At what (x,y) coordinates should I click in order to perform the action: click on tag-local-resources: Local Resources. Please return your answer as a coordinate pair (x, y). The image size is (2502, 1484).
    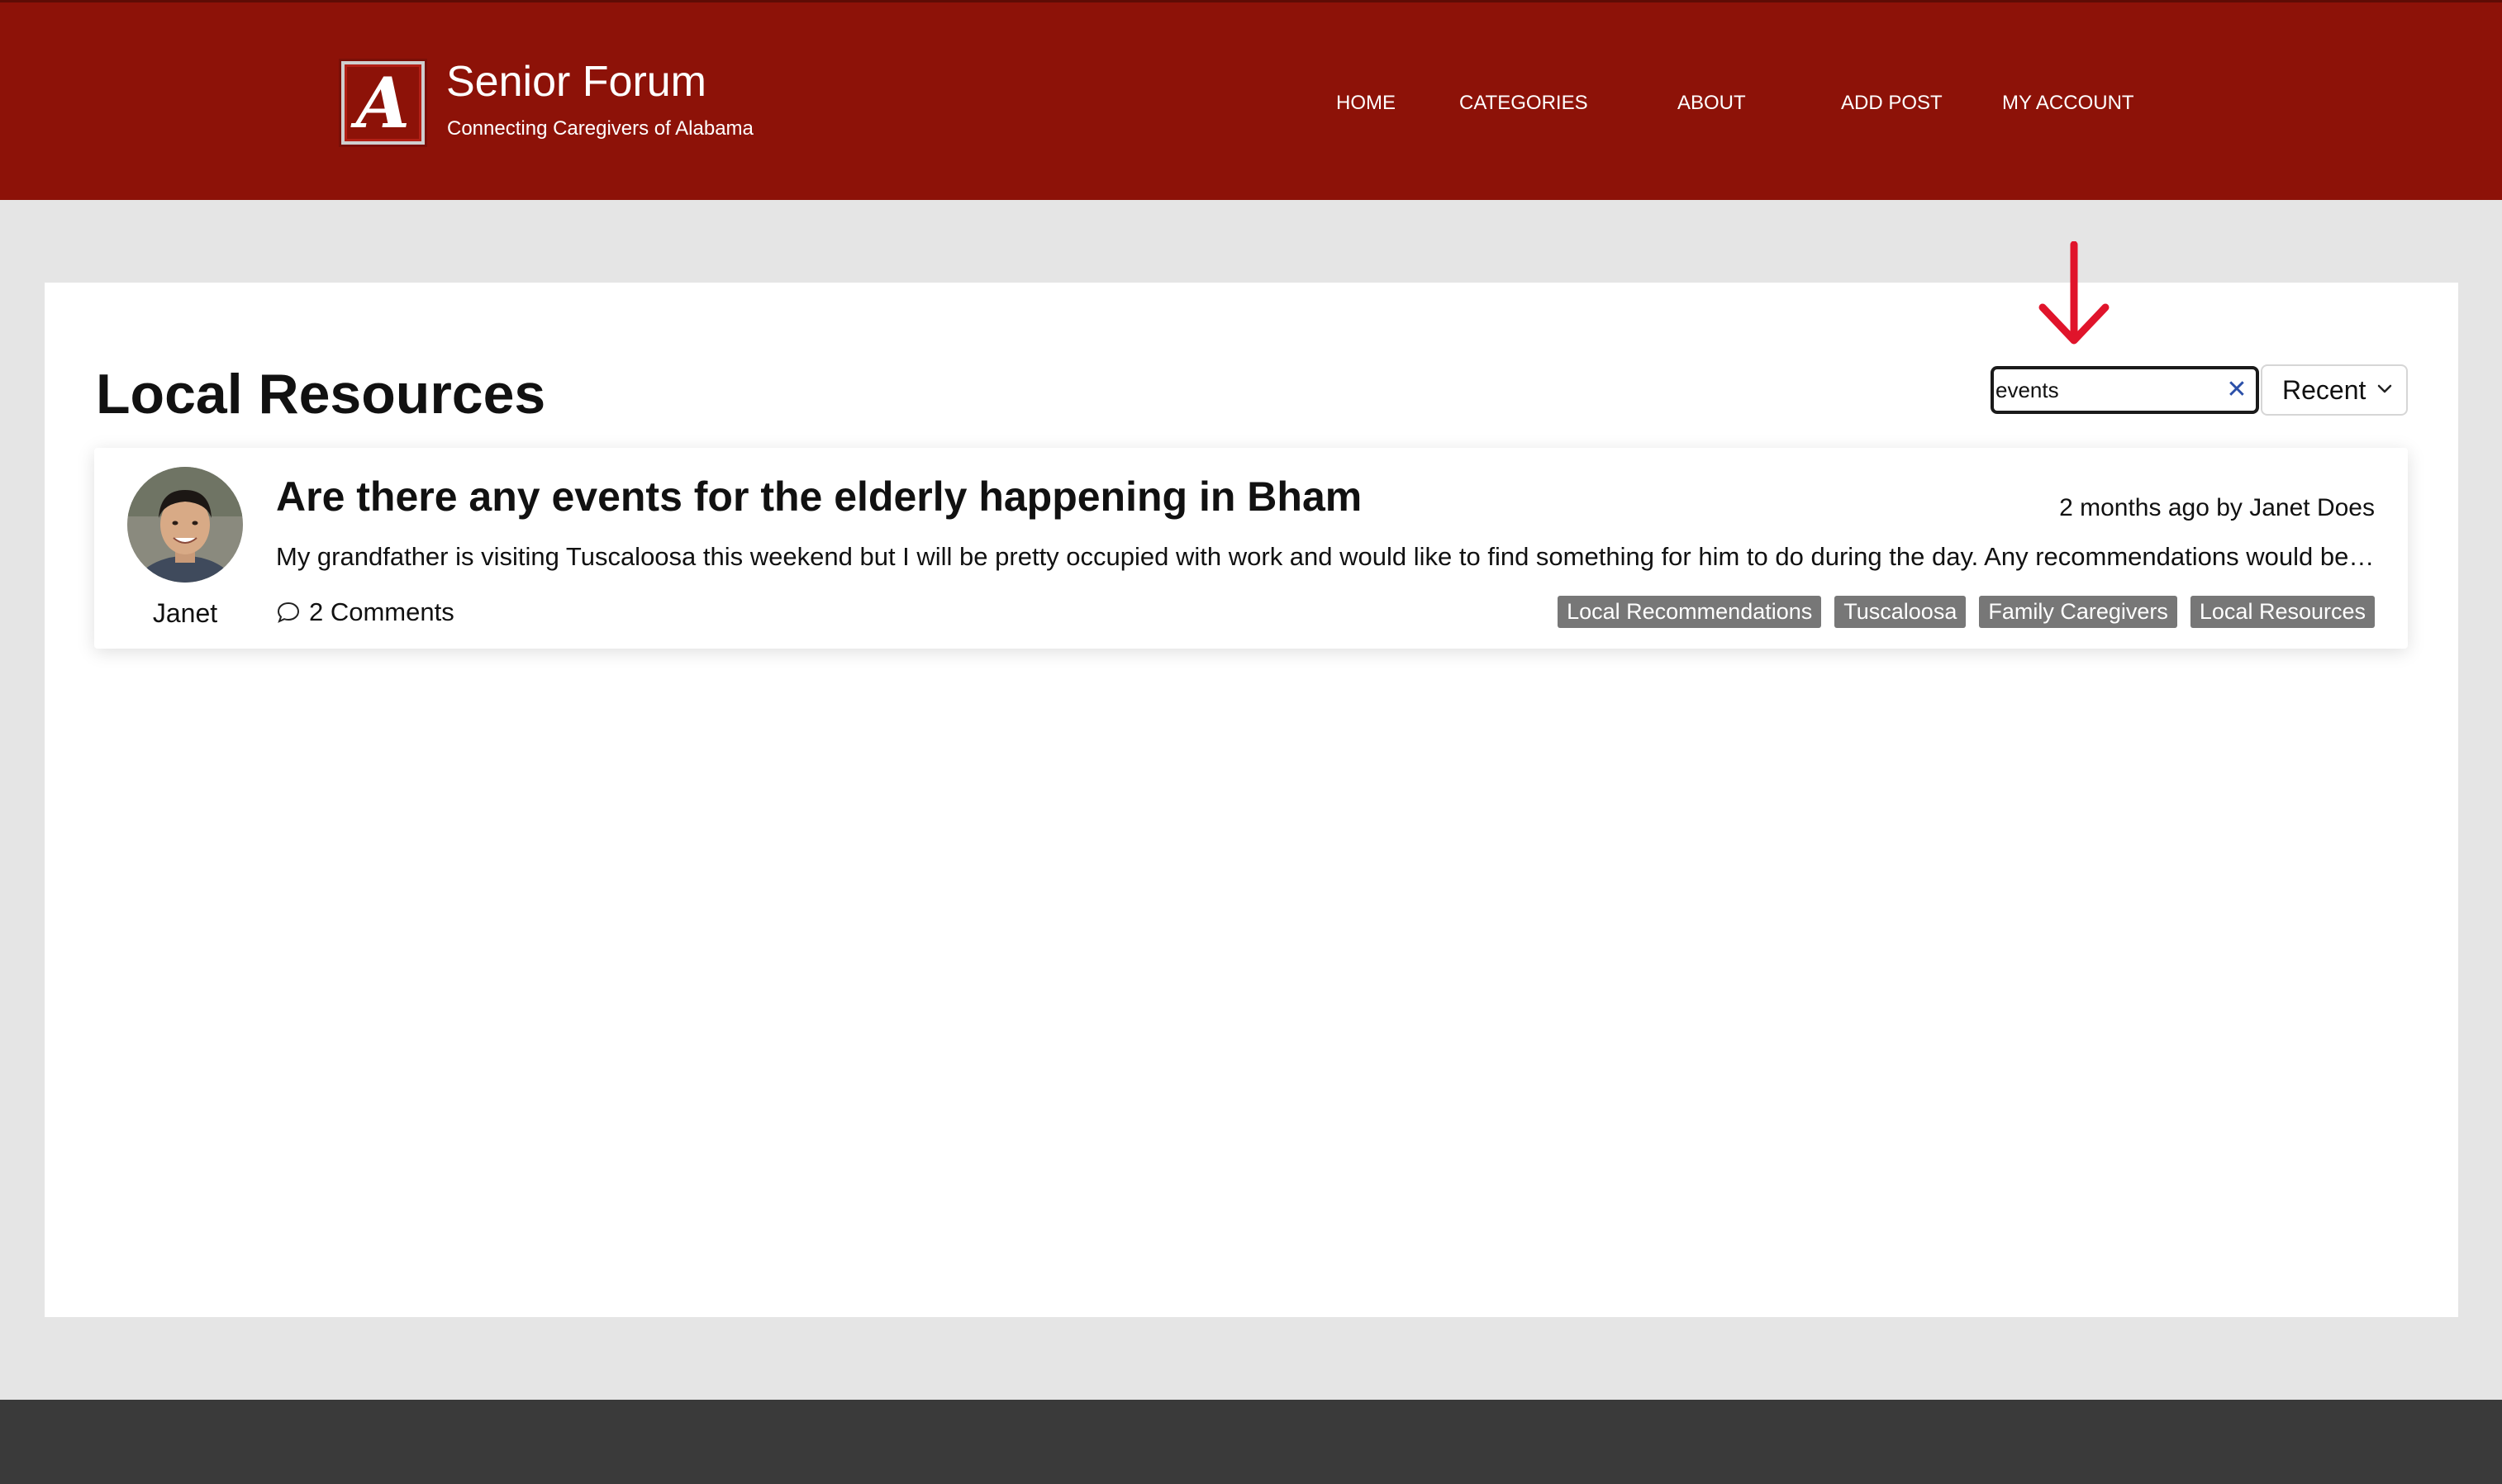
    Looking at the image, I should click on (2282, 612).